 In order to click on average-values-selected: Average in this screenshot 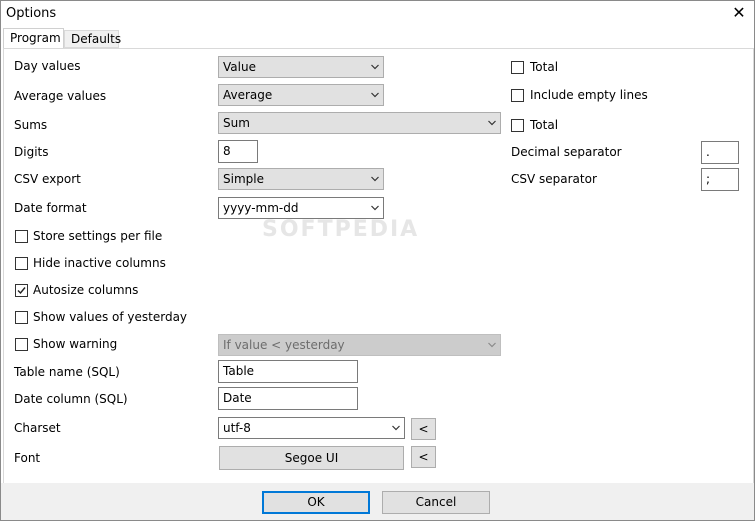, I will do `click(248, 95)`.